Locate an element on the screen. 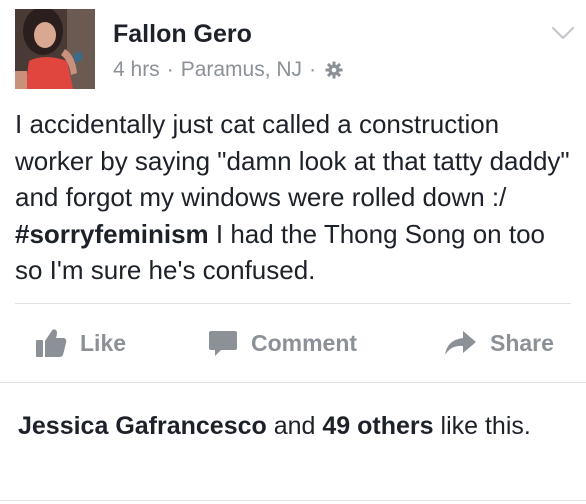 This screenshot has width=586, height=504. share-button: Share is located at coordinates (498, 343).